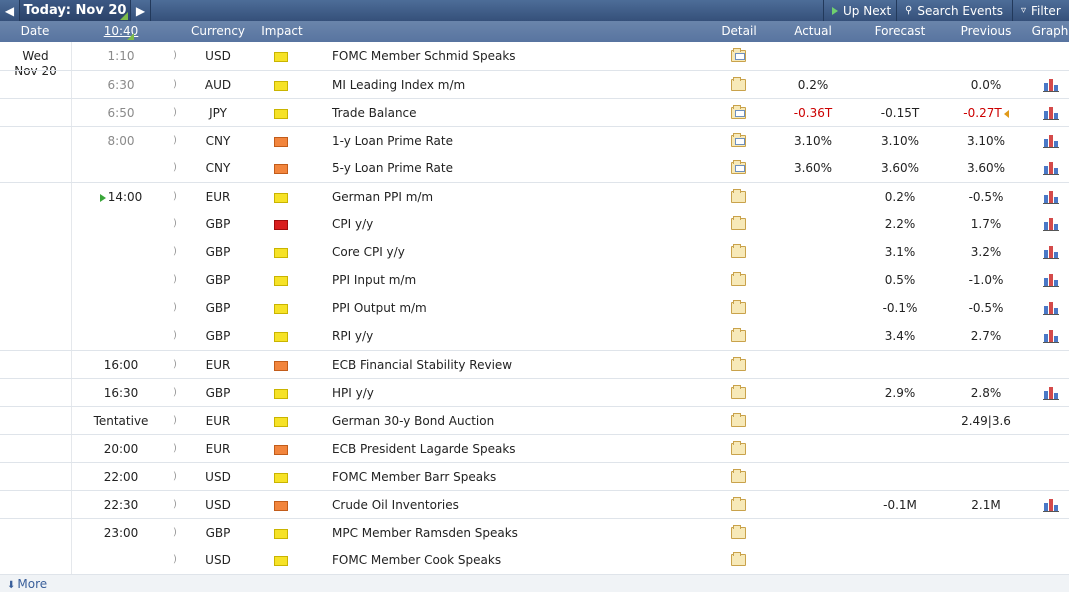 This screenshot has width=1069, height=592. I want to click on event-title: Trade Balance, so click(374, 113).